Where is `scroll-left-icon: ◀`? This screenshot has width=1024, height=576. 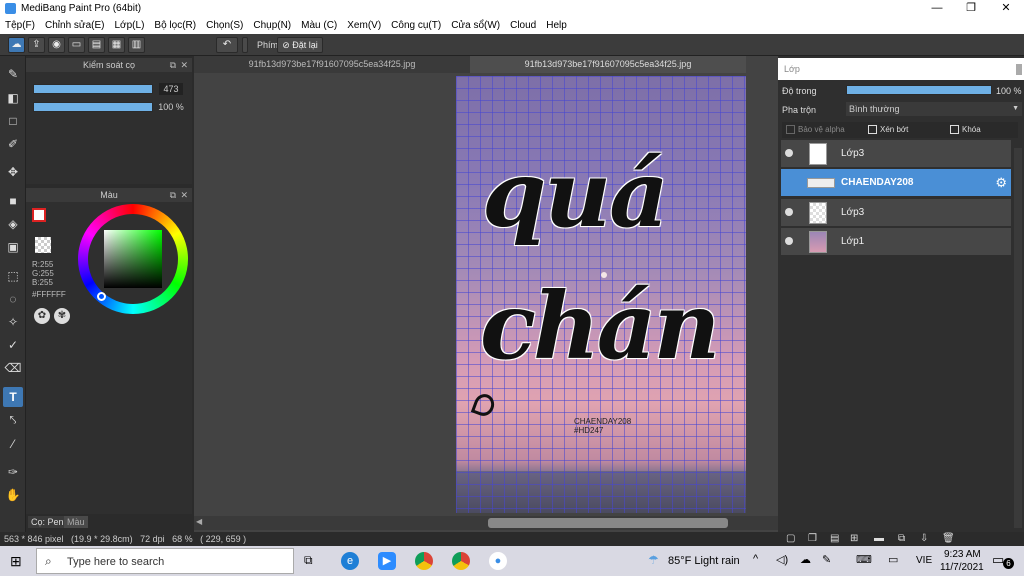 scroll-left-icon: ◀ is located at coordinates (199, 521).